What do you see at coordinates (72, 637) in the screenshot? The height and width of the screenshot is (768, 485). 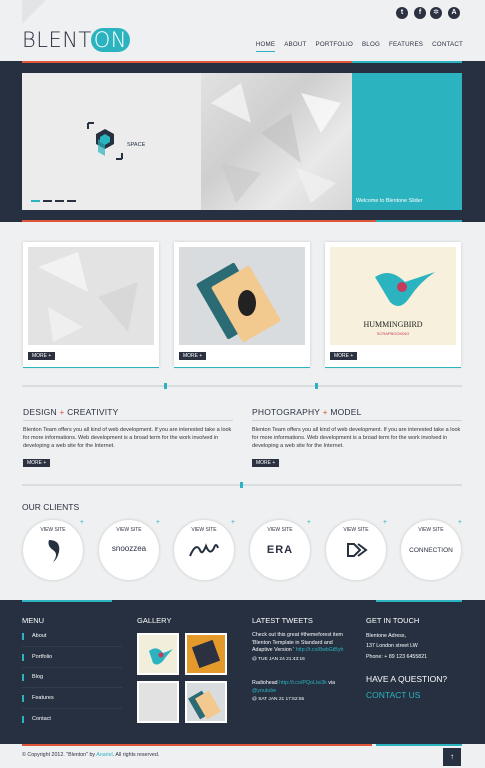 I see `footer-menu-about: About` at bounding box center [72, 637].